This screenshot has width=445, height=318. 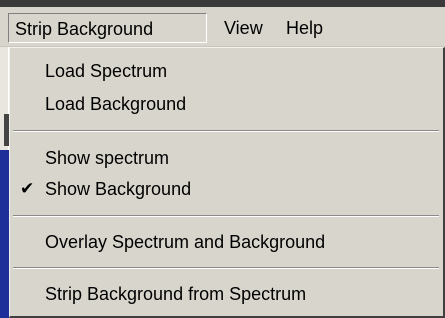 I want to click on menu-item-load-spectrum: Load Spectrum, so click(x=226, y=71).